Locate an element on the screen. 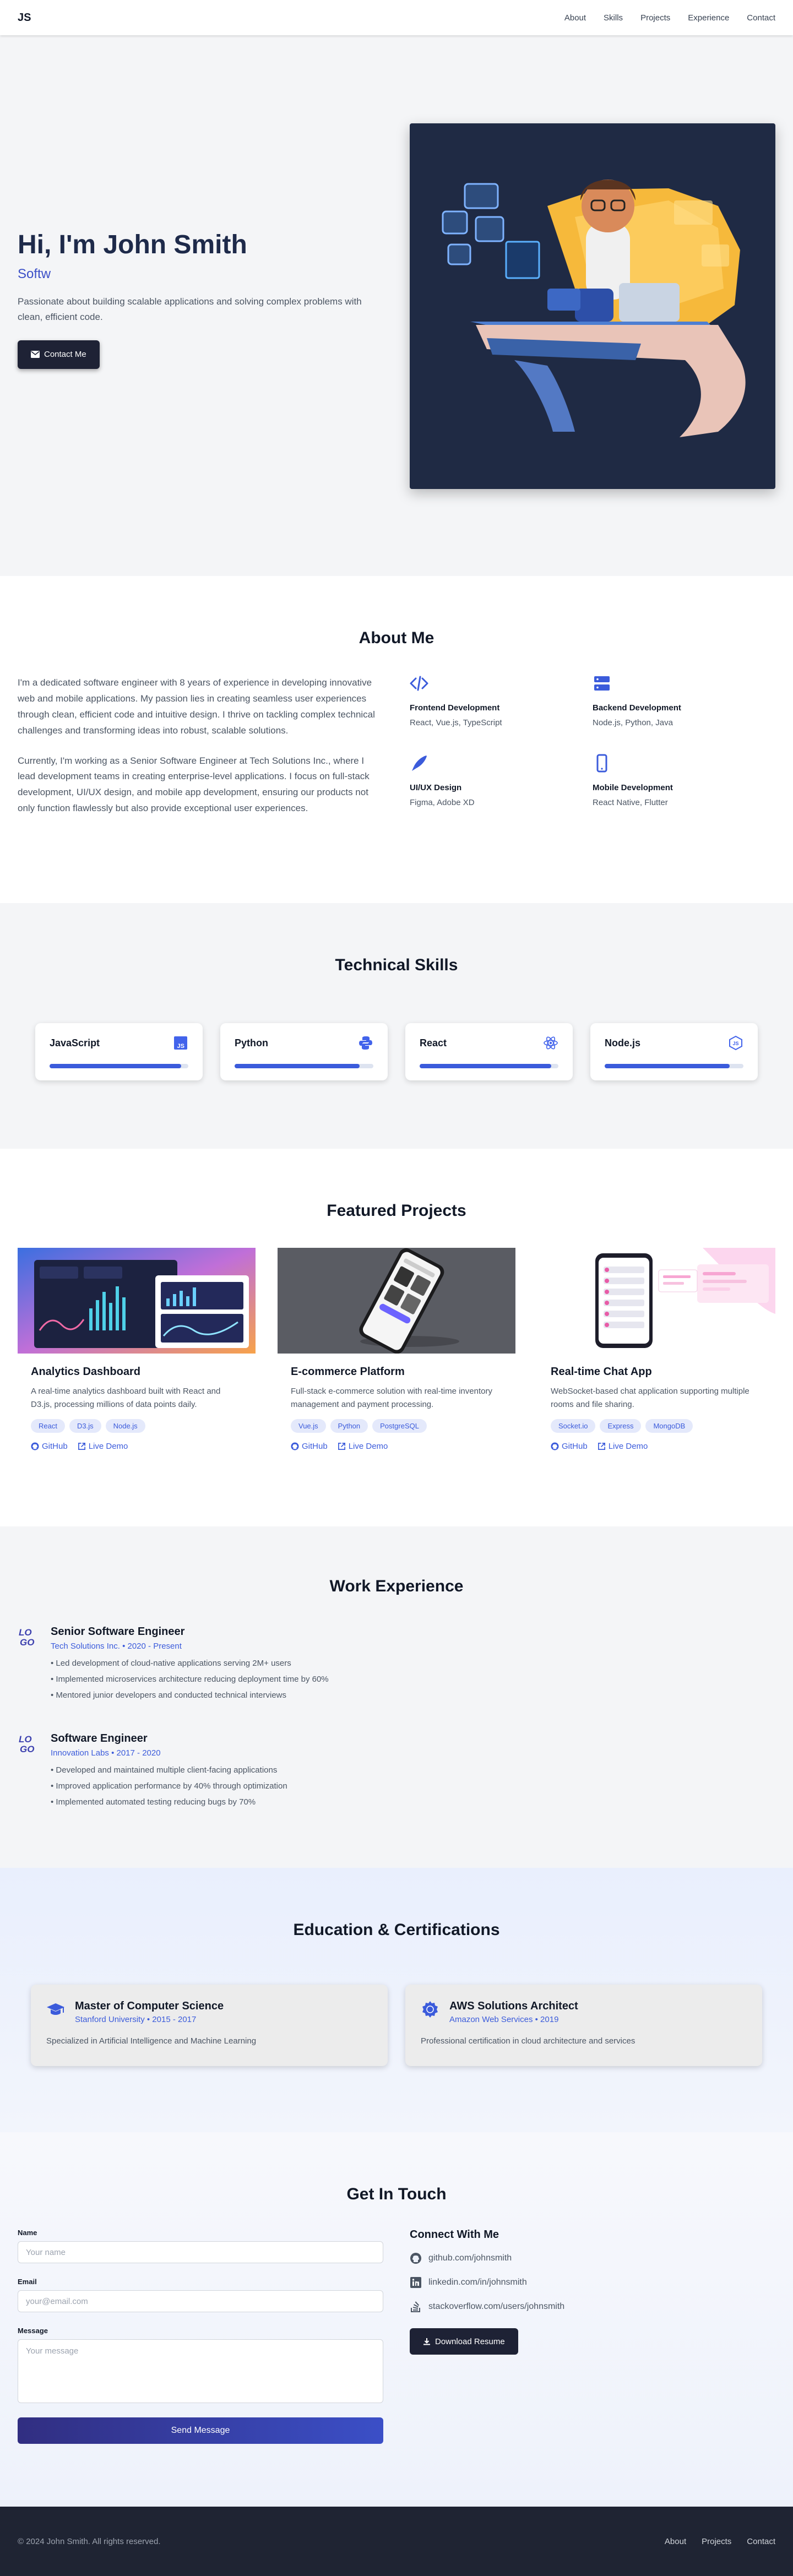 The width and height of the screenshot is (793, 2576). name-label: Name is located at coordinates (27, 2233).